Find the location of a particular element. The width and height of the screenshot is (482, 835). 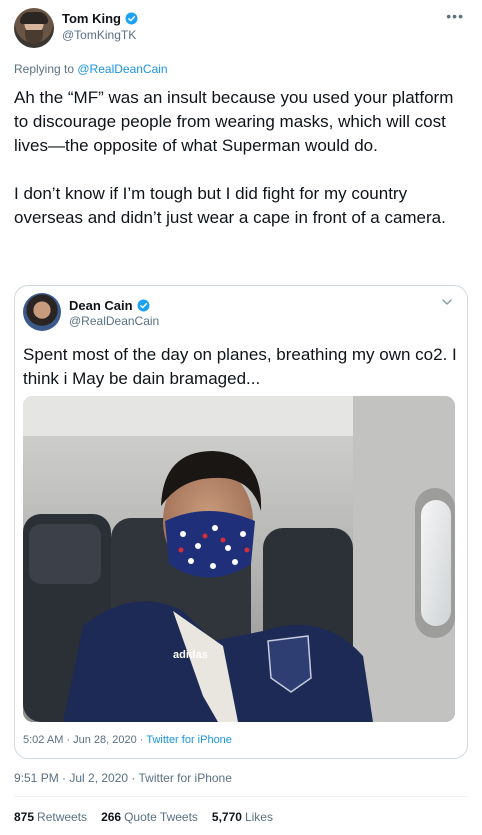

more-options-icon: ••• is located at coordinates (455, 16).